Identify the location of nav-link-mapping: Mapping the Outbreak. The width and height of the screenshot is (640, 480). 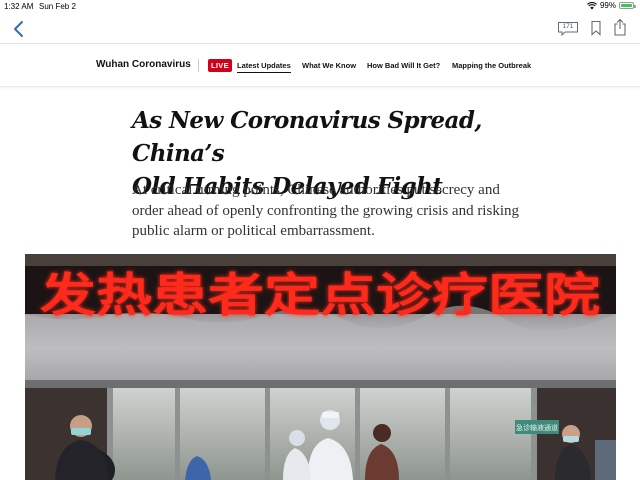
(491, 65).